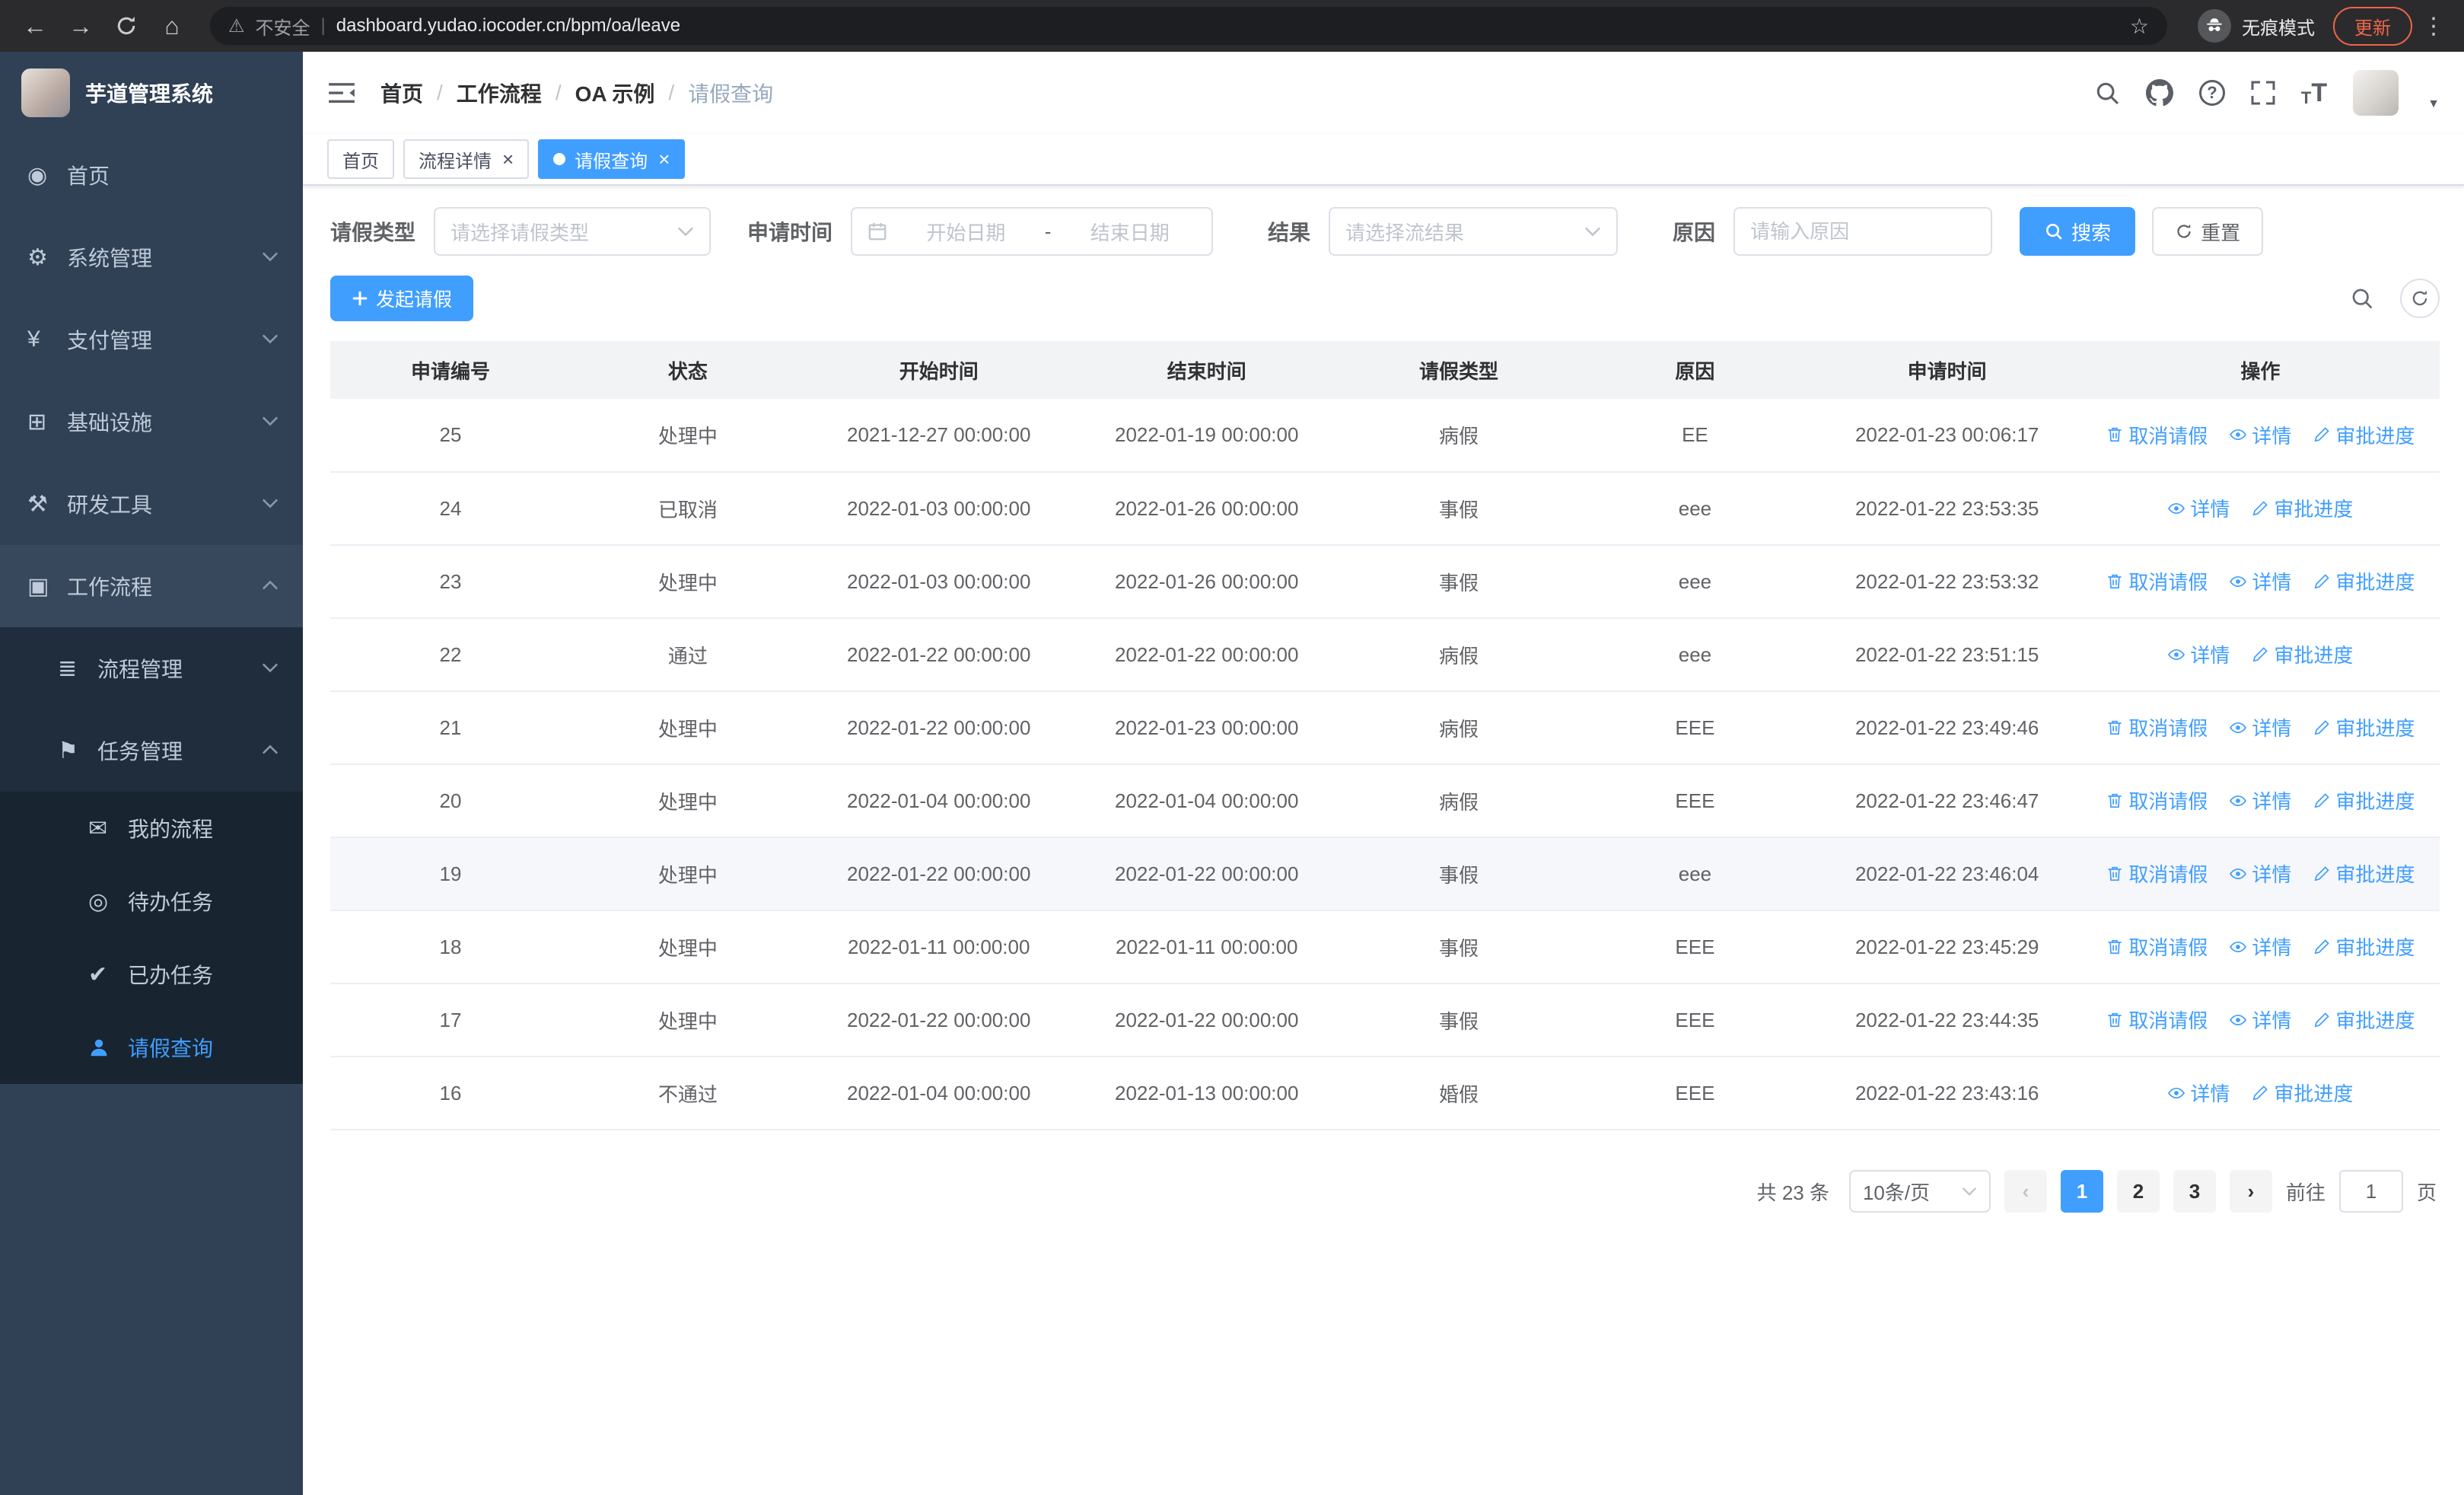  Describe the element at coordinates (2194, 1191) in the screenshot. I see `page-button-3: 3` at that location.